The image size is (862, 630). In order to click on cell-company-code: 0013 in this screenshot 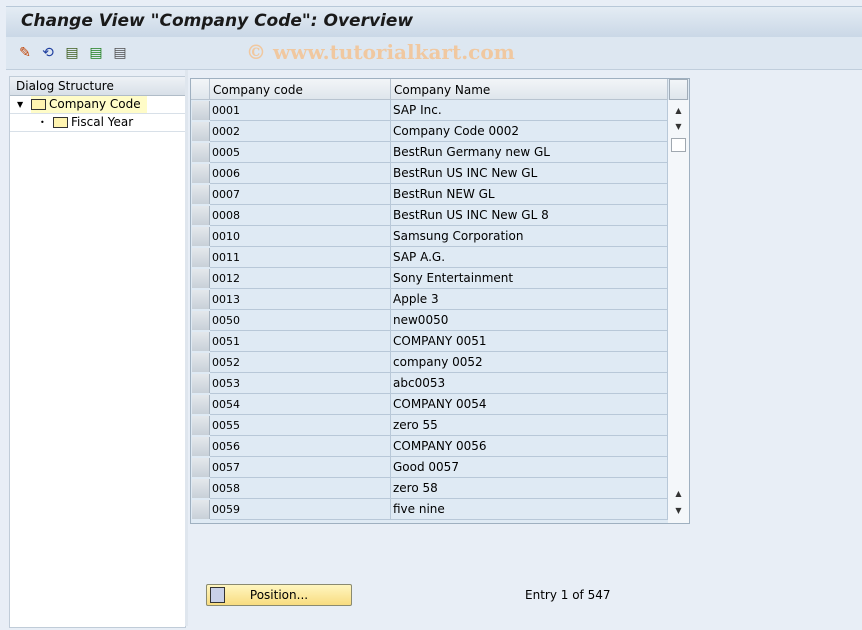, I will do `click(300, 299)`.